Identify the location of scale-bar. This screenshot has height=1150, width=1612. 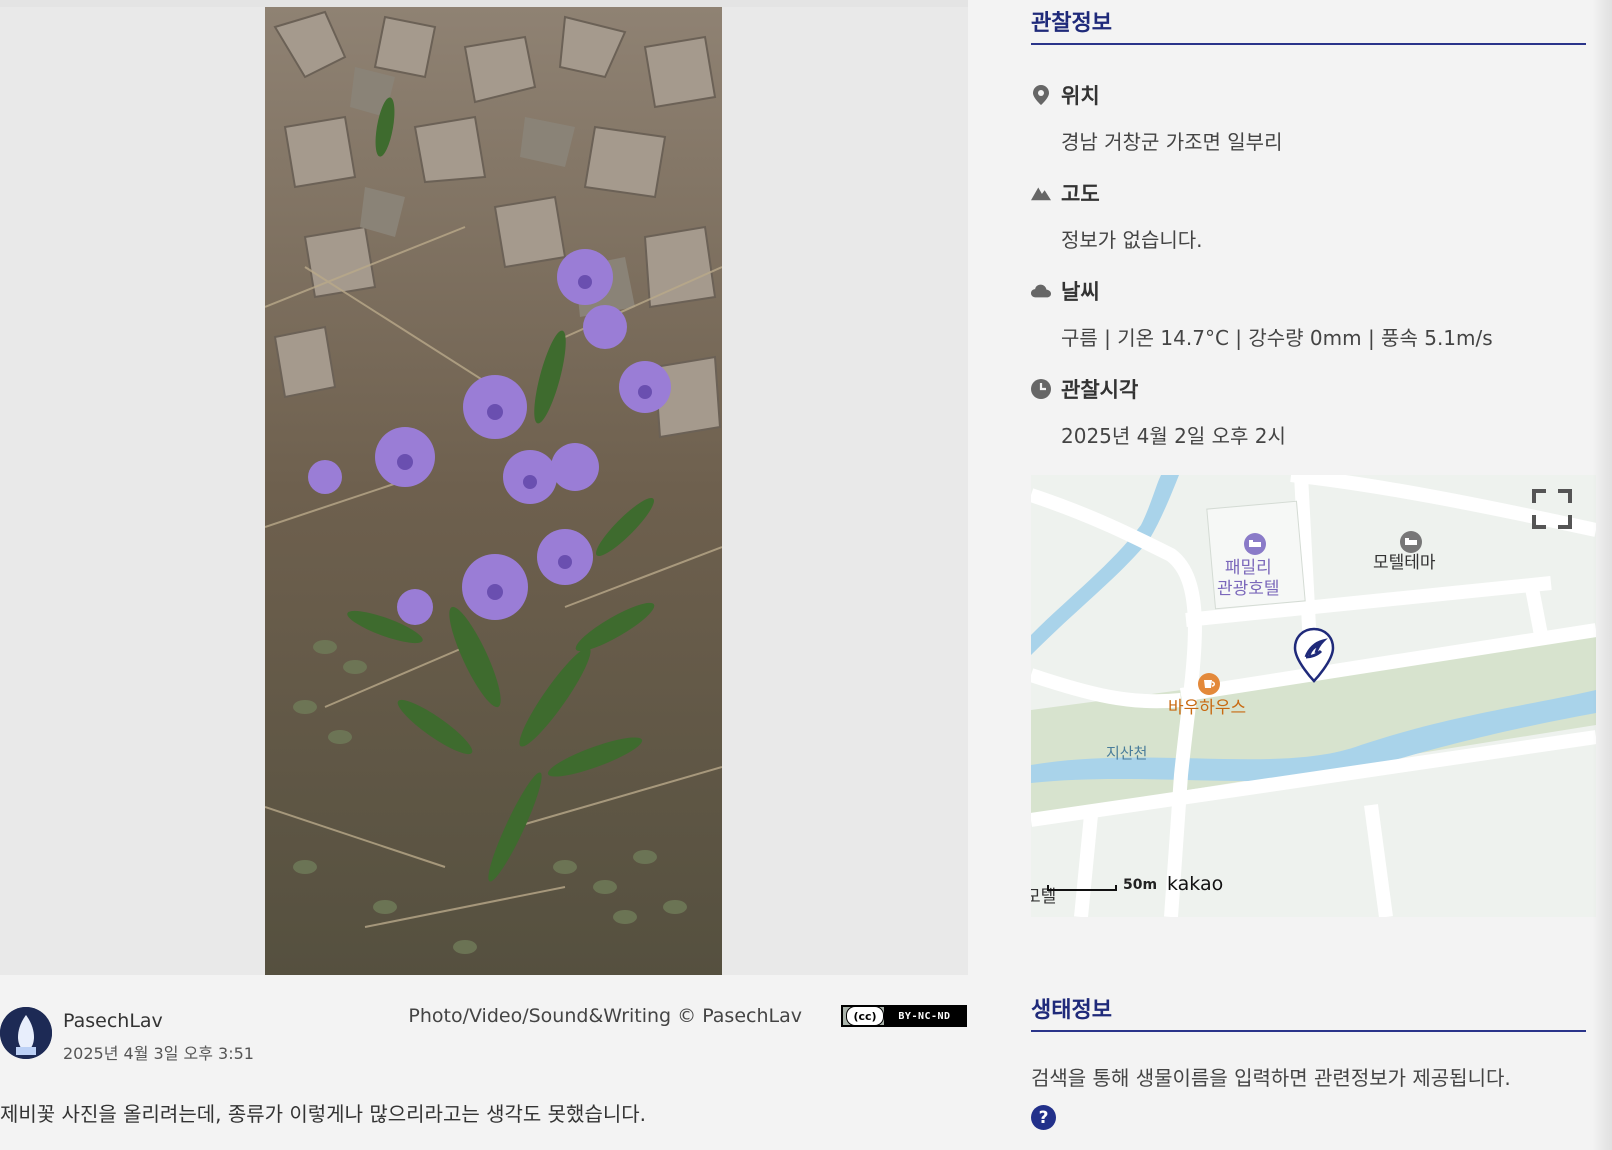
(1082, 888).